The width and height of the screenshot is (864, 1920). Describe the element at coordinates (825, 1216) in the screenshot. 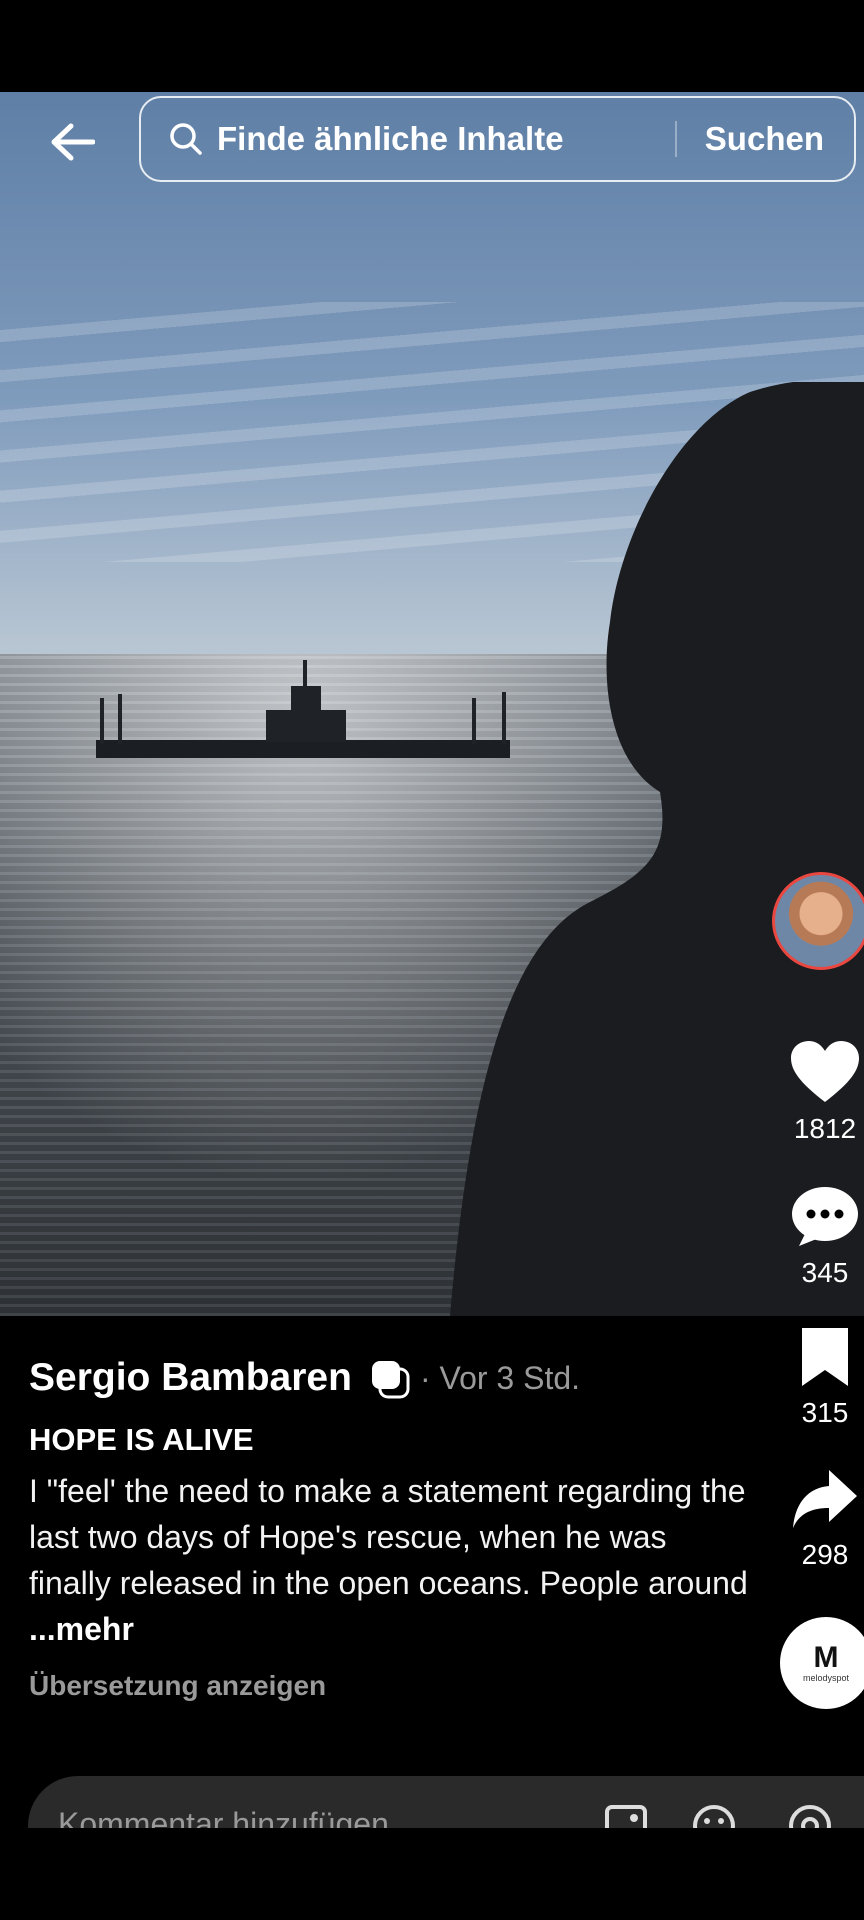

I see `comment-icon` at that location.